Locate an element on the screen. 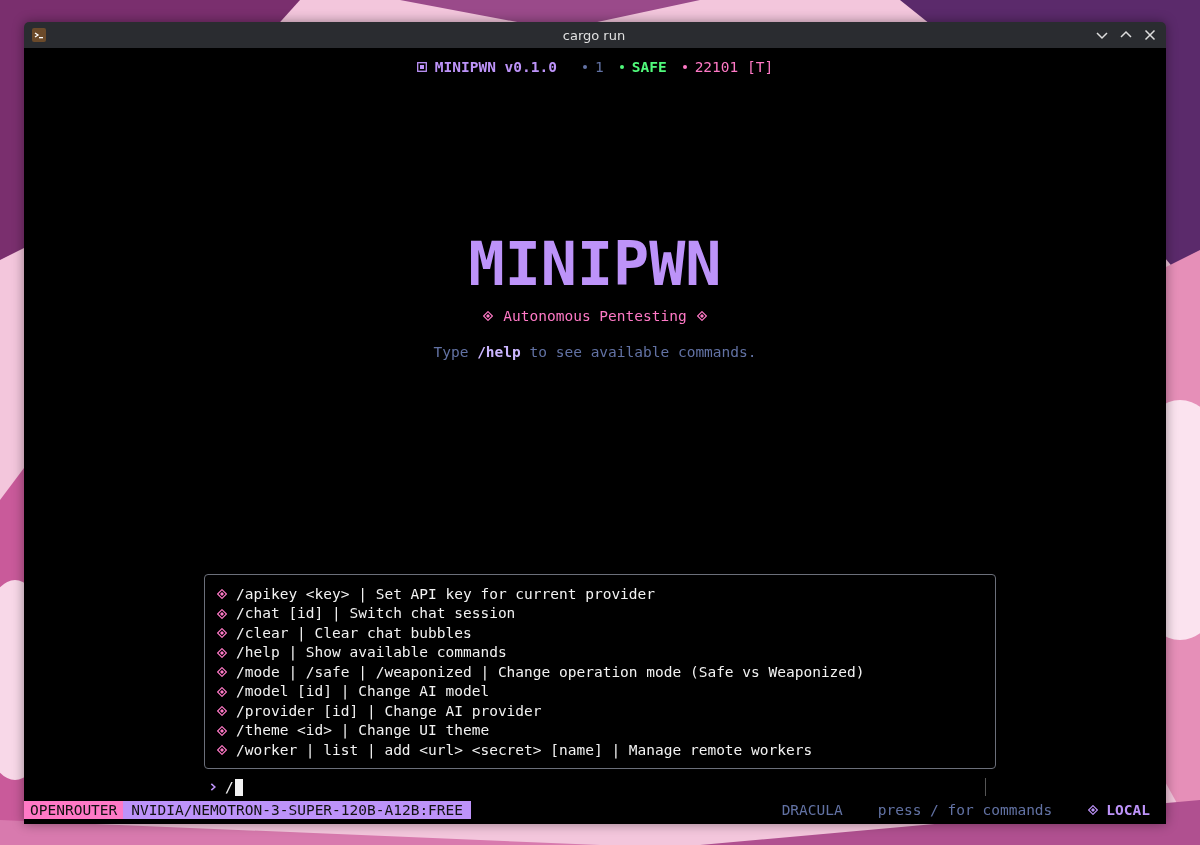  terminal-icon is located at coordinates (39, 35).